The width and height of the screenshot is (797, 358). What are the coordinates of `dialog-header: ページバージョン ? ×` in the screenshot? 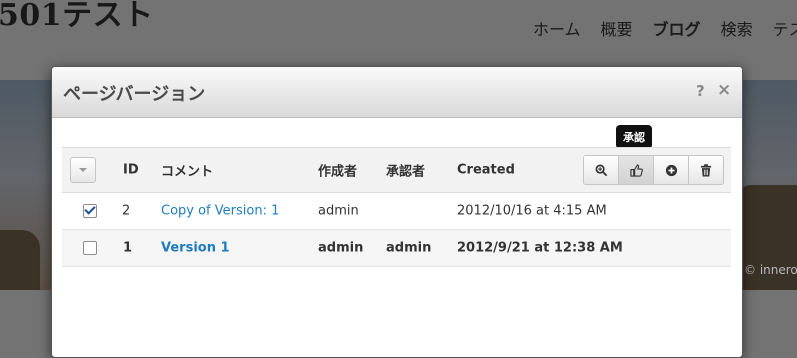 It's located at (397, 92).